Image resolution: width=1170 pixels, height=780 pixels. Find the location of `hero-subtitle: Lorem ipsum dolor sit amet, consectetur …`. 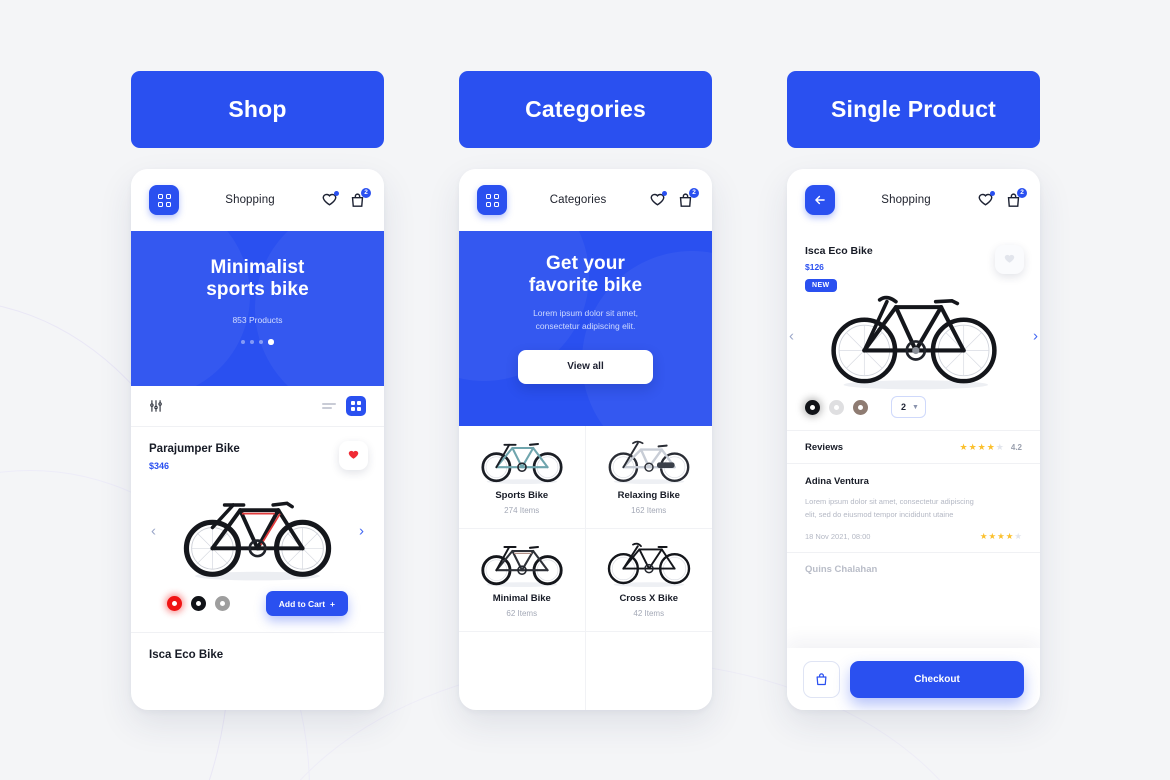

hero-subtitle: Lorem ipsum dolor sit amet, consectetur … is located at coordinates (585, 320).